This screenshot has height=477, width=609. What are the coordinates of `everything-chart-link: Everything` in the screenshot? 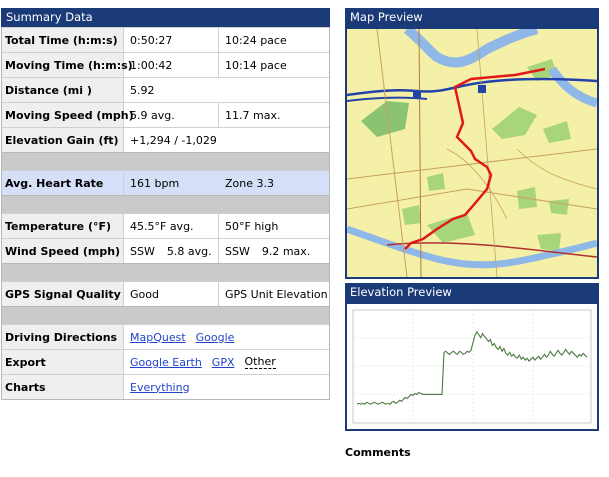 It's located at (160, 387).